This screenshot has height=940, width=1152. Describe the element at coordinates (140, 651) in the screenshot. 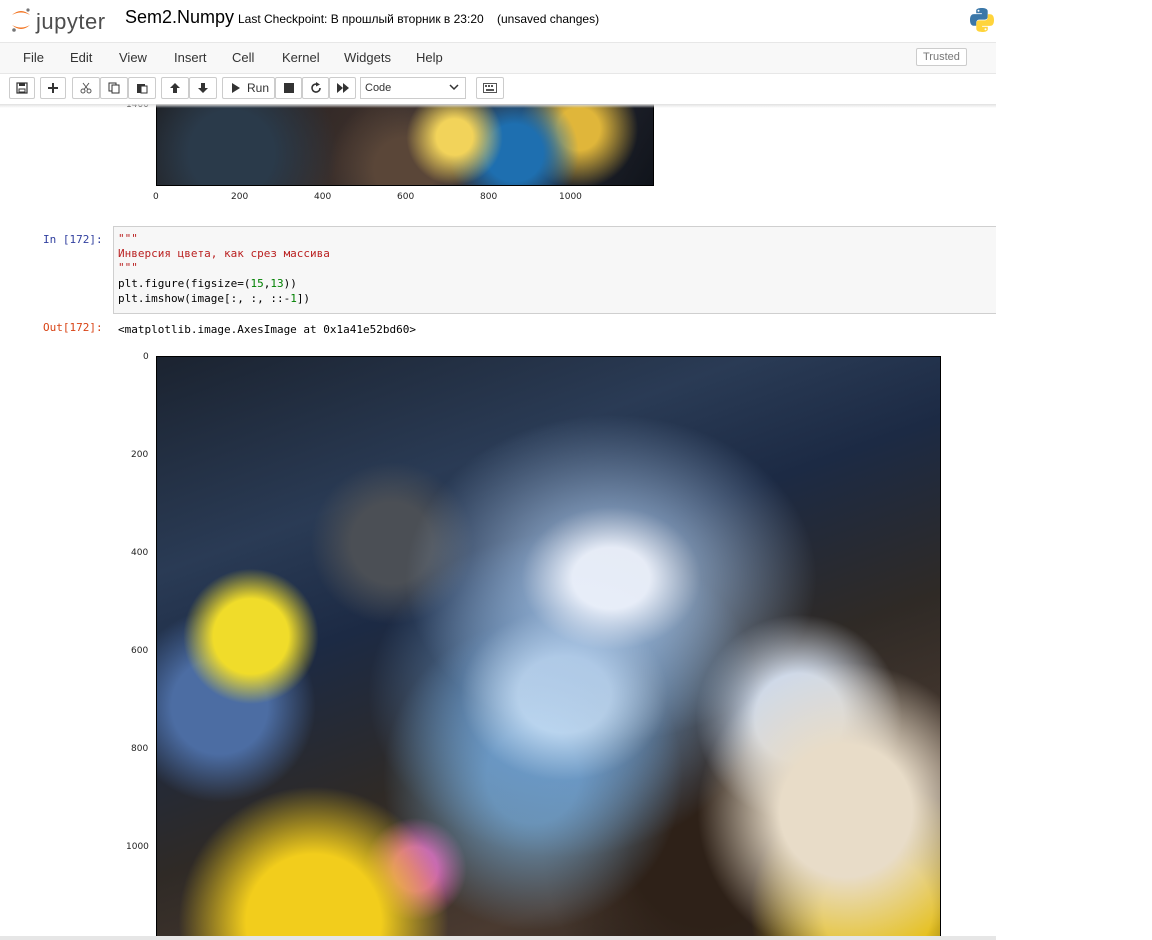

I see `y-tick: 600` at that location.